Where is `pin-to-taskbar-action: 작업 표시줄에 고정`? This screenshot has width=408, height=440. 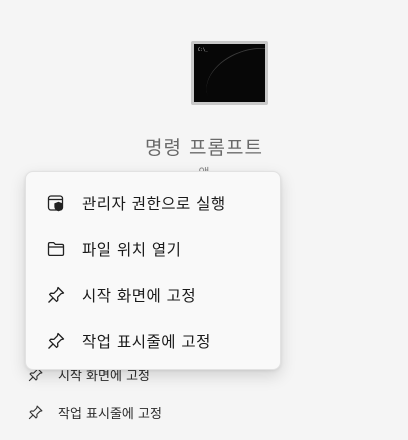
pin-to-taskbar-action: 작업 표시줄에 고정 is located at coordinates (94, 412).